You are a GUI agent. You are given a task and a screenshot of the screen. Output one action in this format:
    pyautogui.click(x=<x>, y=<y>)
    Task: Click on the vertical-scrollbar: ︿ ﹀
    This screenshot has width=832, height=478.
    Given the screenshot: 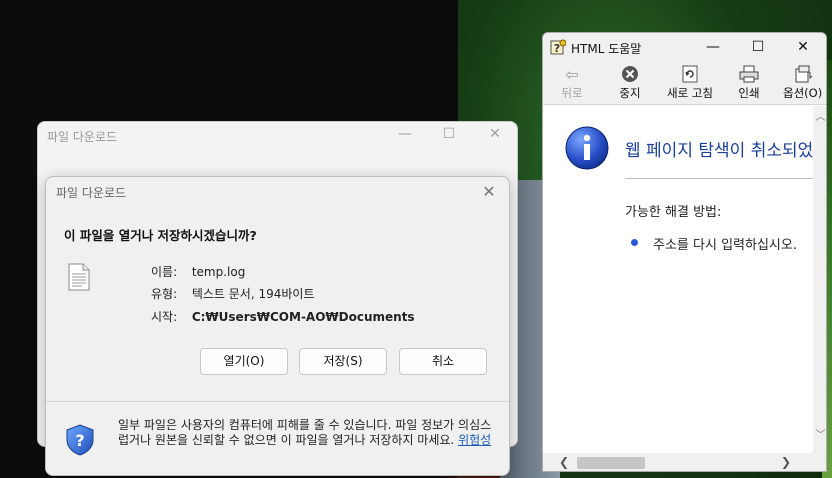 What is the action you would take?
    pyautogui.click(x=819, y=279)
    